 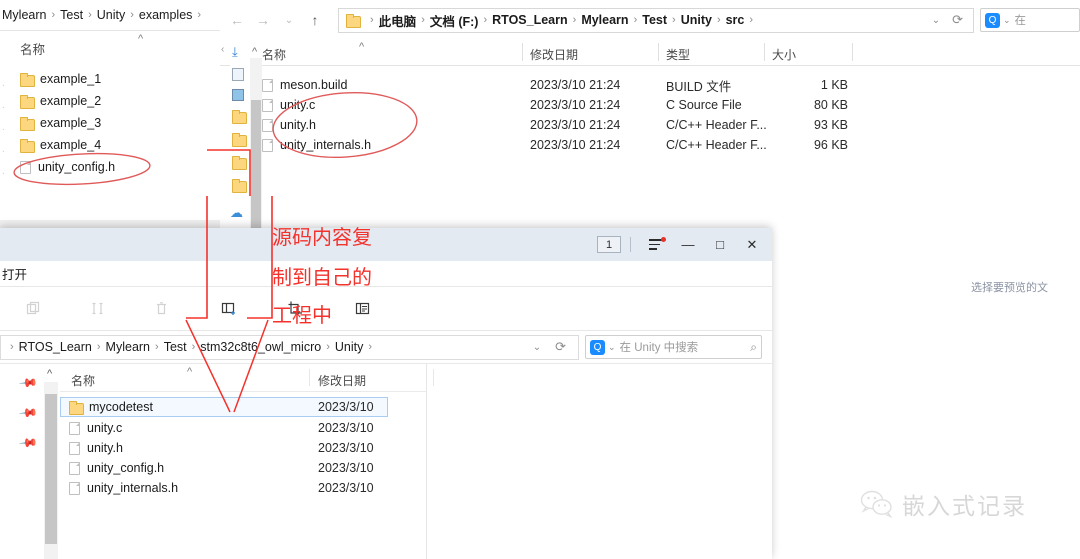 What do you see at coordinates (346, 428) in the screenshot?
I see `file-modified: 2023/3/10` at bounding box center [346, 428].